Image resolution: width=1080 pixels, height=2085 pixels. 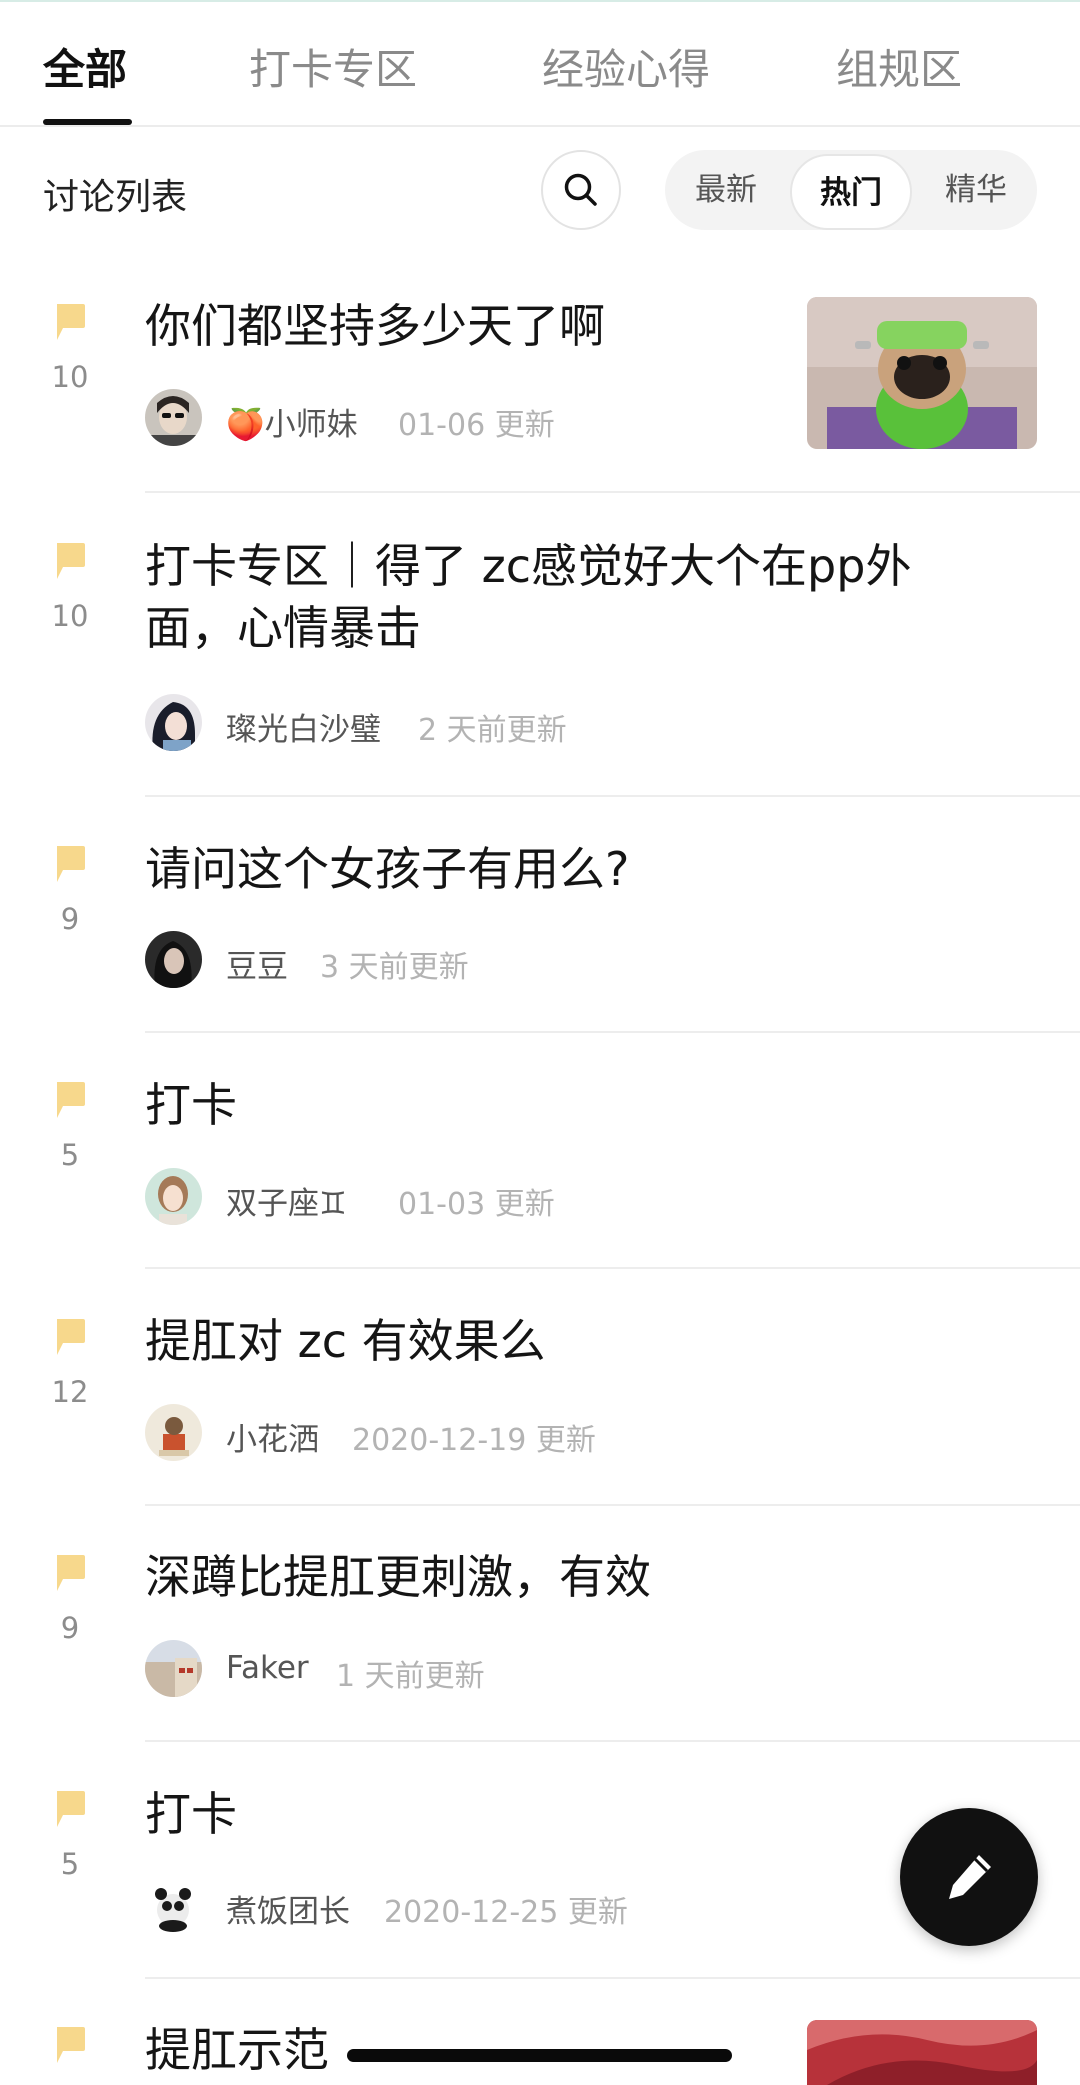 I want to click on list-title: 讨论列表, so click(x=115, y=197).